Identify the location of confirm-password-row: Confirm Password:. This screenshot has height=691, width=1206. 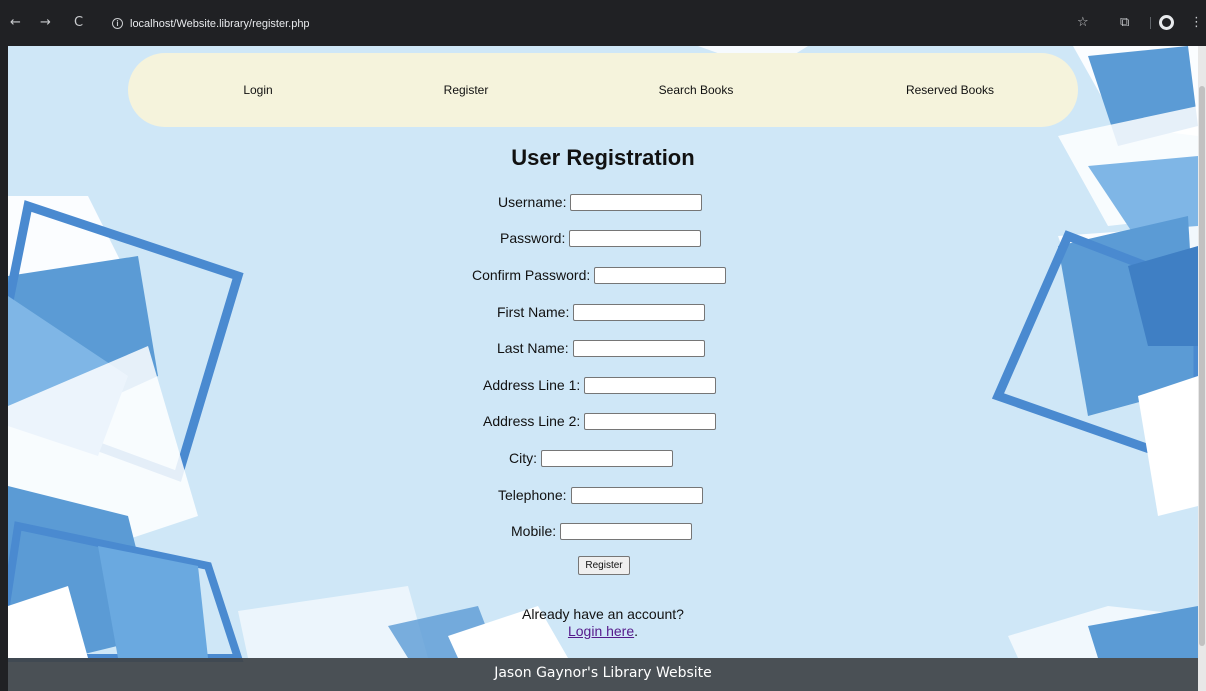
(599, 275).